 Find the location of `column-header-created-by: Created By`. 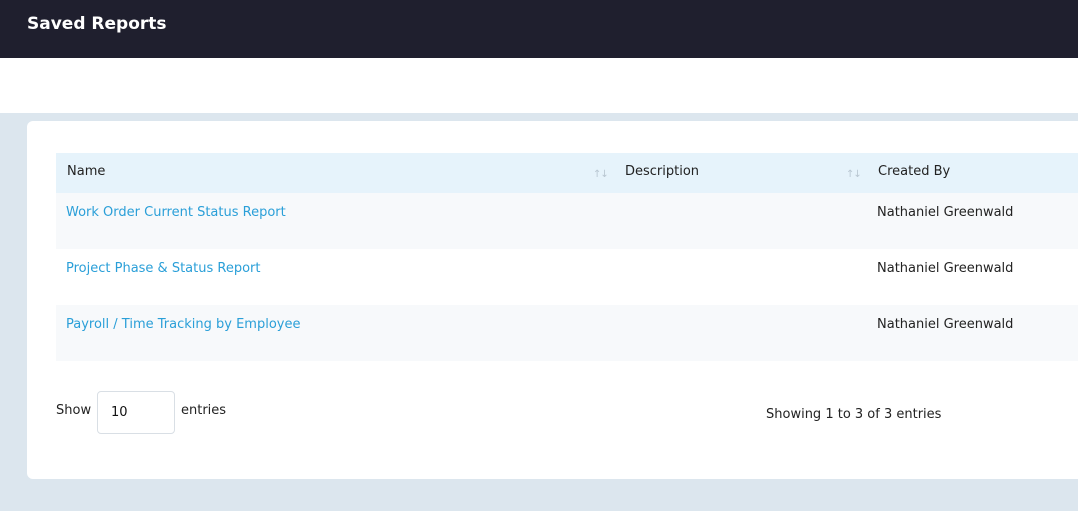

column-header-created-by: Created By is located at coordinates (914, 173).